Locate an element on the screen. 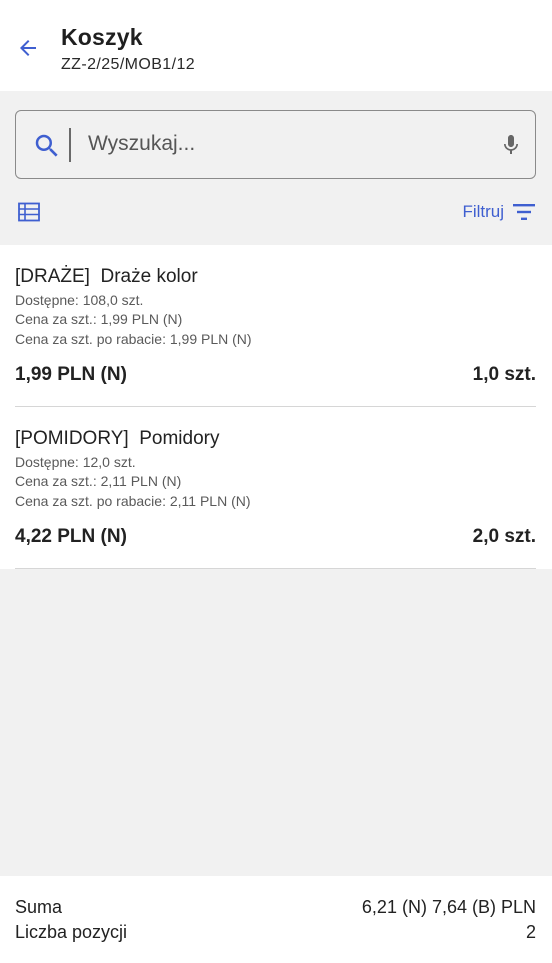  item-discount-price: Cena za szt. po rabacie: 1,99 PLN (N) is located at coordinates (133, 339).